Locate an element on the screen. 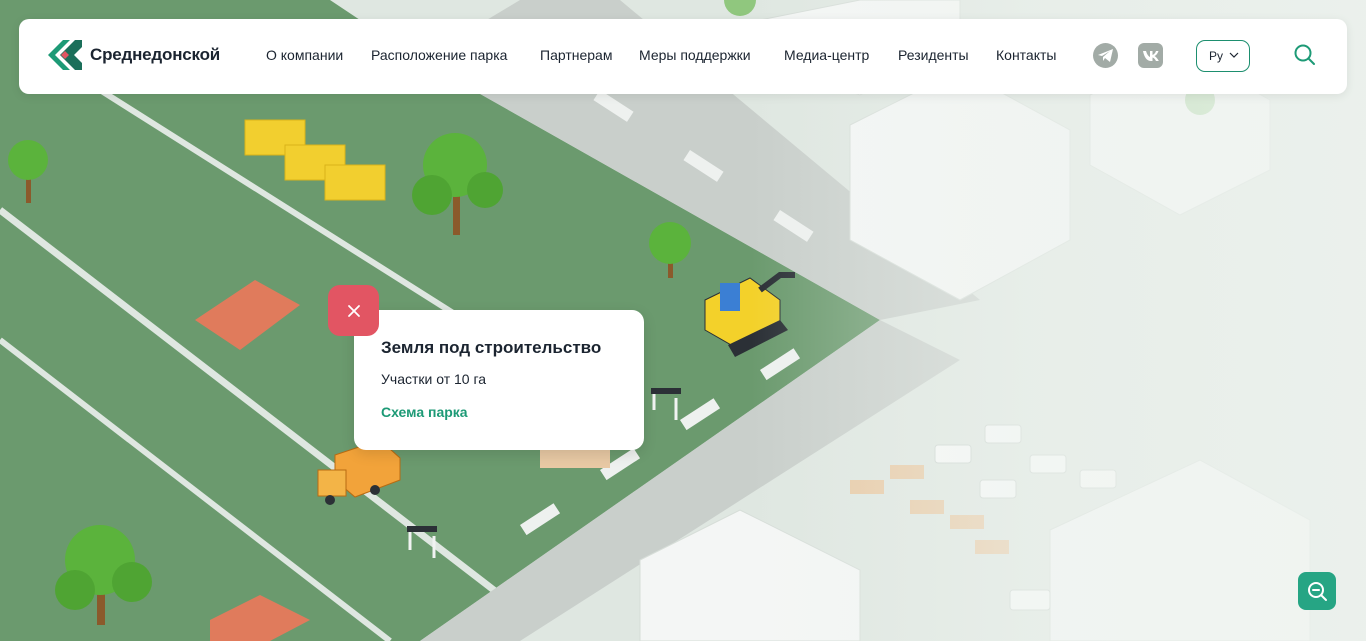 The image size is (1366, 641). zoom-out-button is located at coordinates (1317, 591).